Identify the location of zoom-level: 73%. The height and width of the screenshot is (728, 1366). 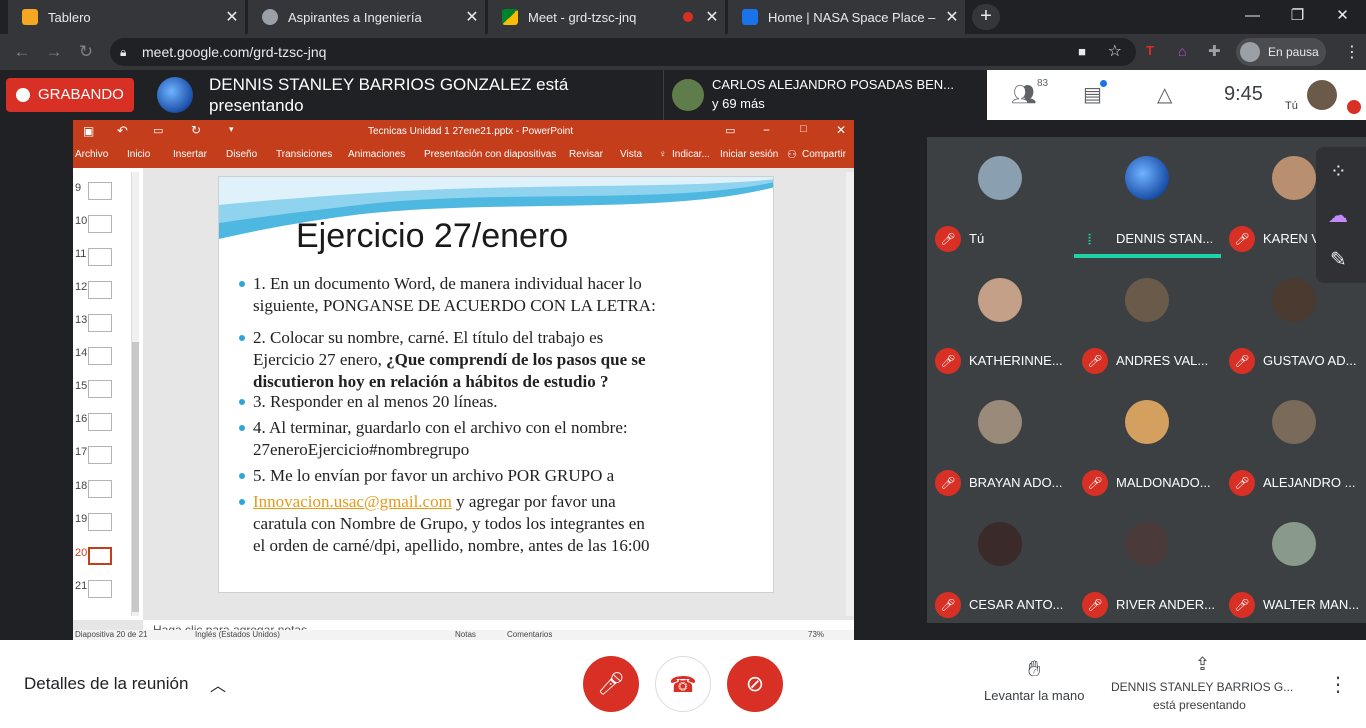
(816, 634).